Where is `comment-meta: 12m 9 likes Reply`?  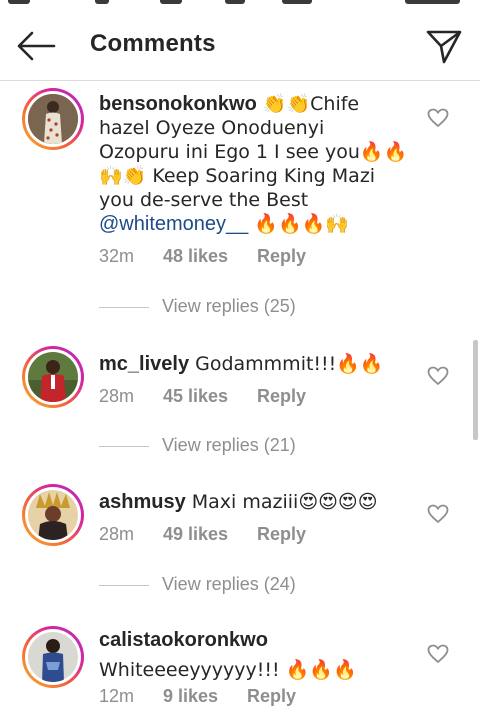 comment-meta: 12m 9 likes Reply is located at coordinates (197, 696).